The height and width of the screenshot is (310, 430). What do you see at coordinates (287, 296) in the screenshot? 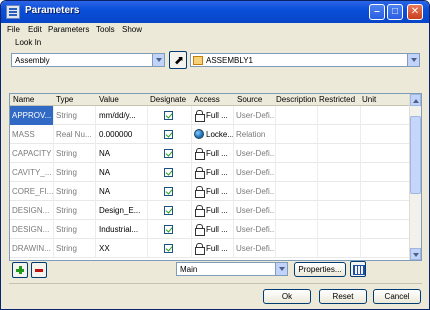
I see `ok-button: Ok` at bounding box center [287, 296].